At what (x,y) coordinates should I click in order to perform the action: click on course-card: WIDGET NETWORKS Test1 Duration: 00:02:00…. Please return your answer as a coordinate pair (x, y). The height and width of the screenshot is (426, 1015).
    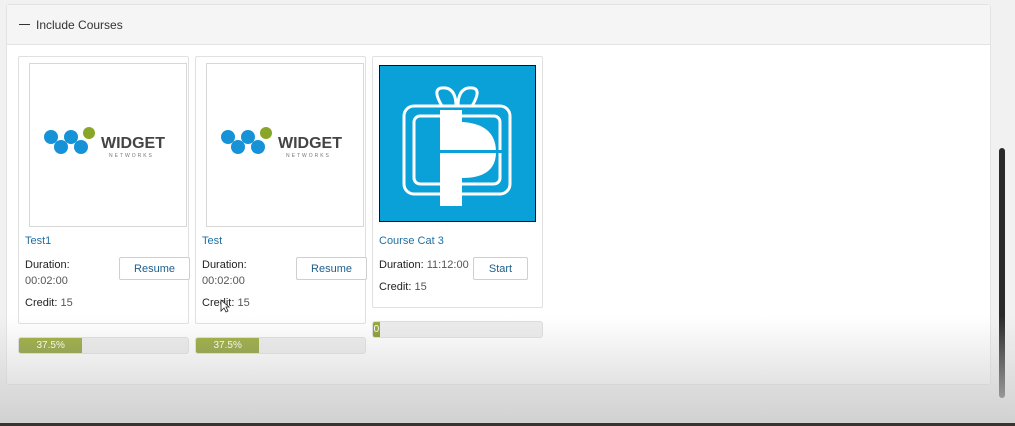
    Looking at the image, I should click on (104, 190).